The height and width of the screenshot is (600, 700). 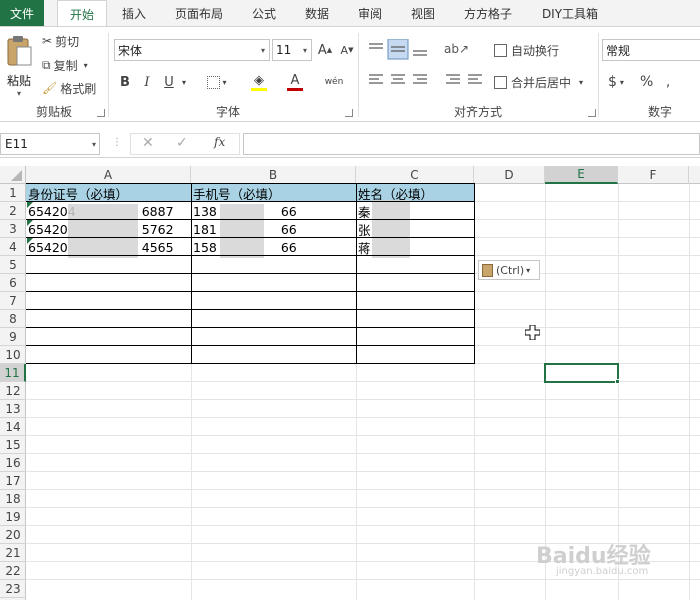 I want to click on paste-options-button: (Ctrl) ▾, so click(x=509, y=270).